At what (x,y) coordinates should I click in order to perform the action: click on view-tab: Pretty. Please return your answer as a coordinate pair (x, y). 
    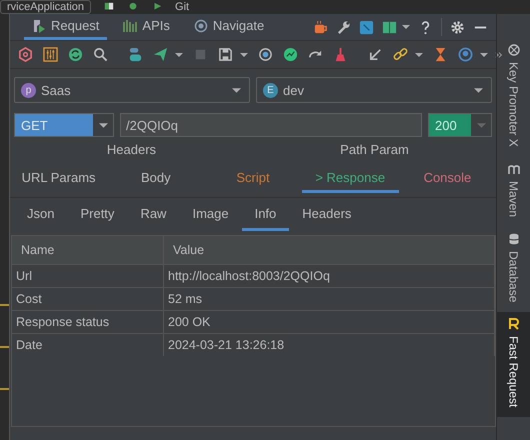
    Looking at the image, I should click on (97, 214).